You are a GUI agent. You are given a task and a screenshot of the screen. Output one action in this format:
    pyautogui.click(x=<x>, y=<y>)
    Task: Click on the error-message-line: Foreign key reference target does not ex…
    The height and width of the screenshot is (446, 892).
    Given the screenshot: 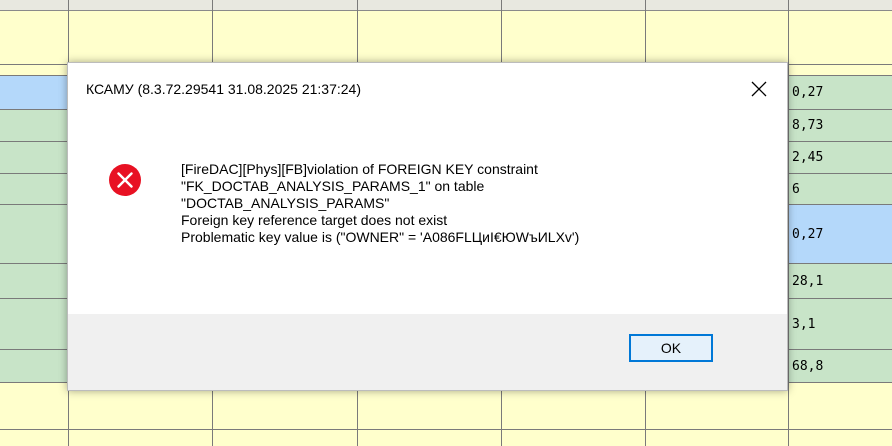 What is the action you would take?
    pyautogui.click(x=314, y=220)
    